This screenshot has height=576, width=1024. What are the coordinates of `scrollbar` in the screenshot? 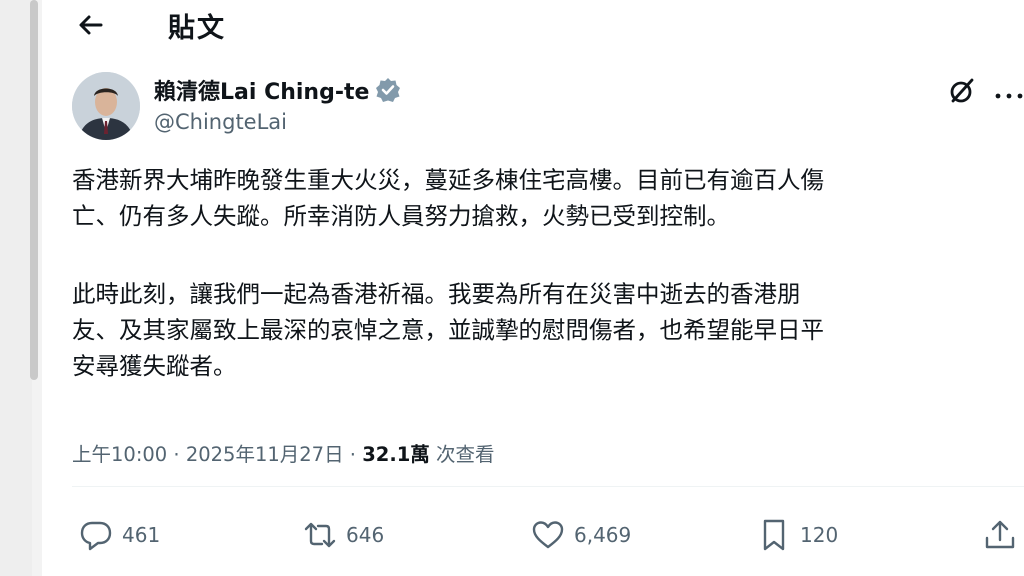 It's located at (34, 190).